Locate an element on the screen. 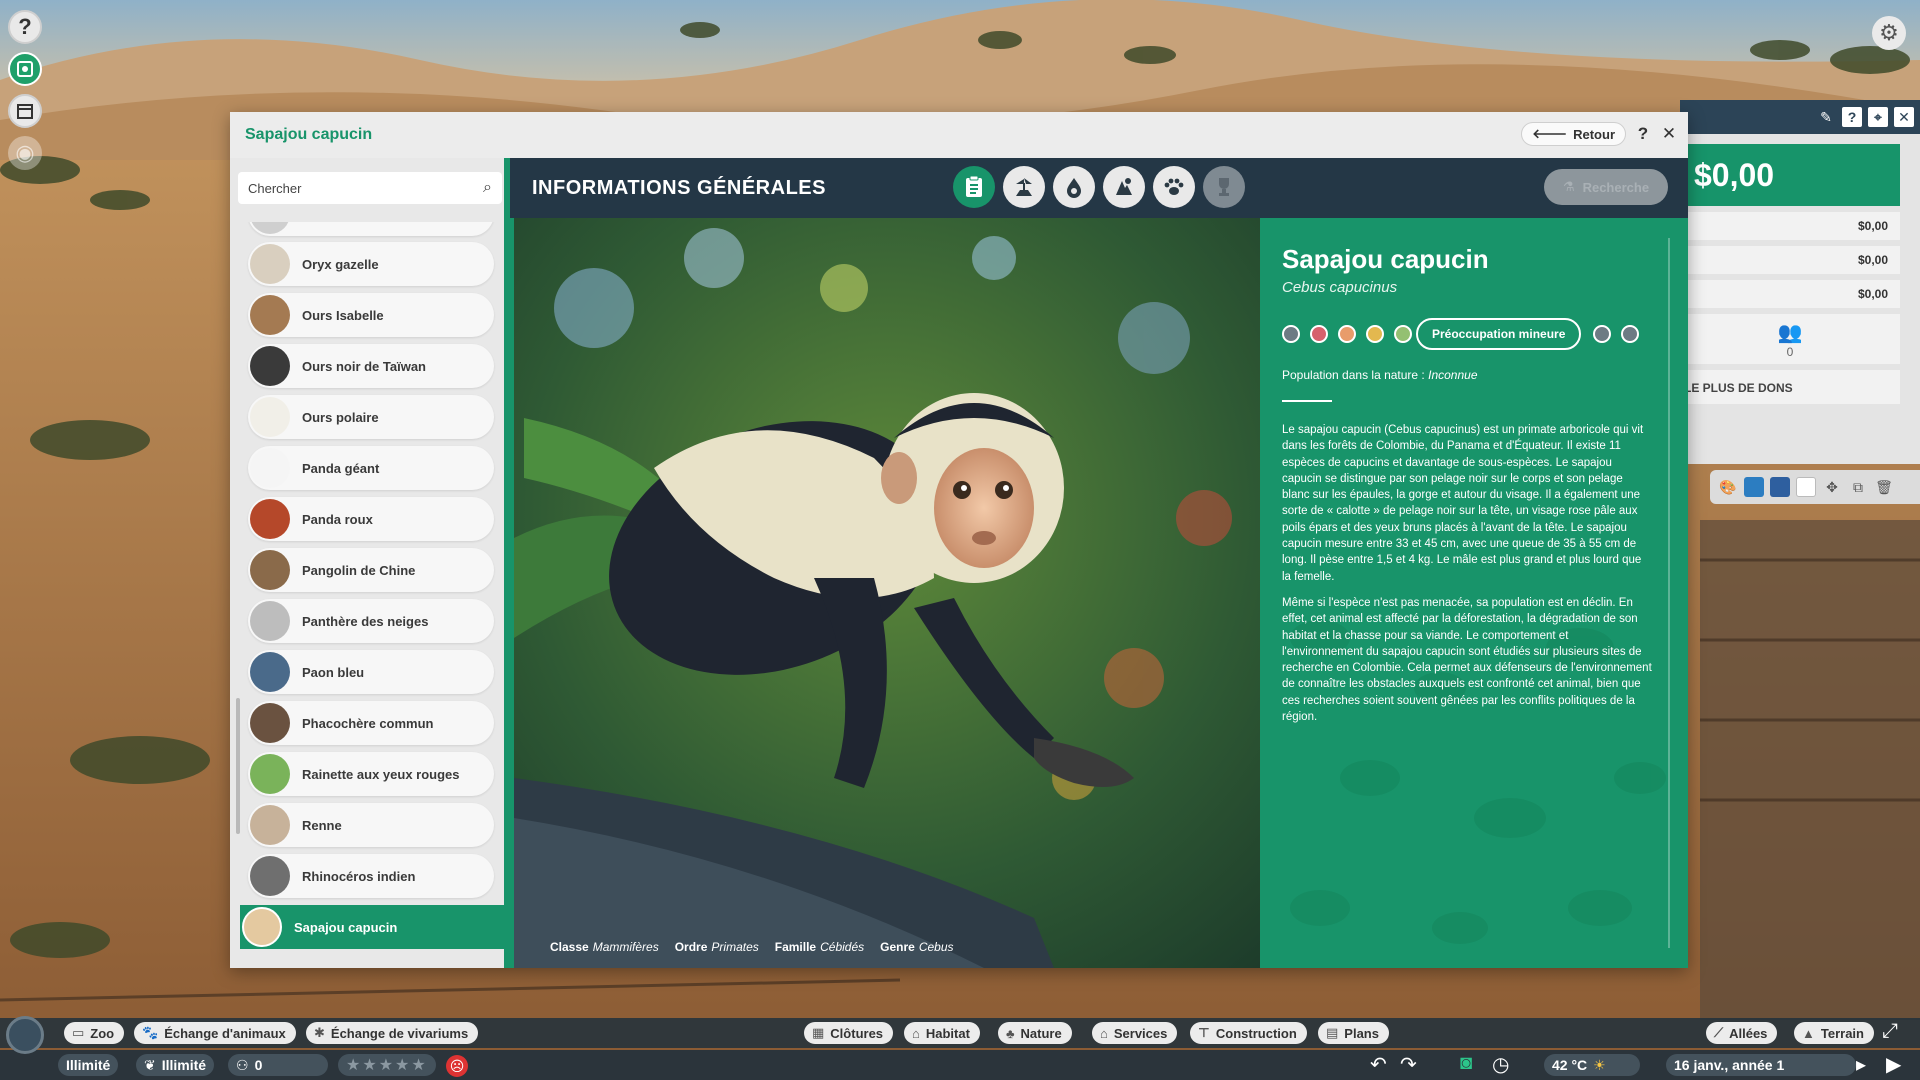 The height and width of the screenshot is (1080, 1920). undo-icon: ↶ is located at coordinates (1378, 1064).